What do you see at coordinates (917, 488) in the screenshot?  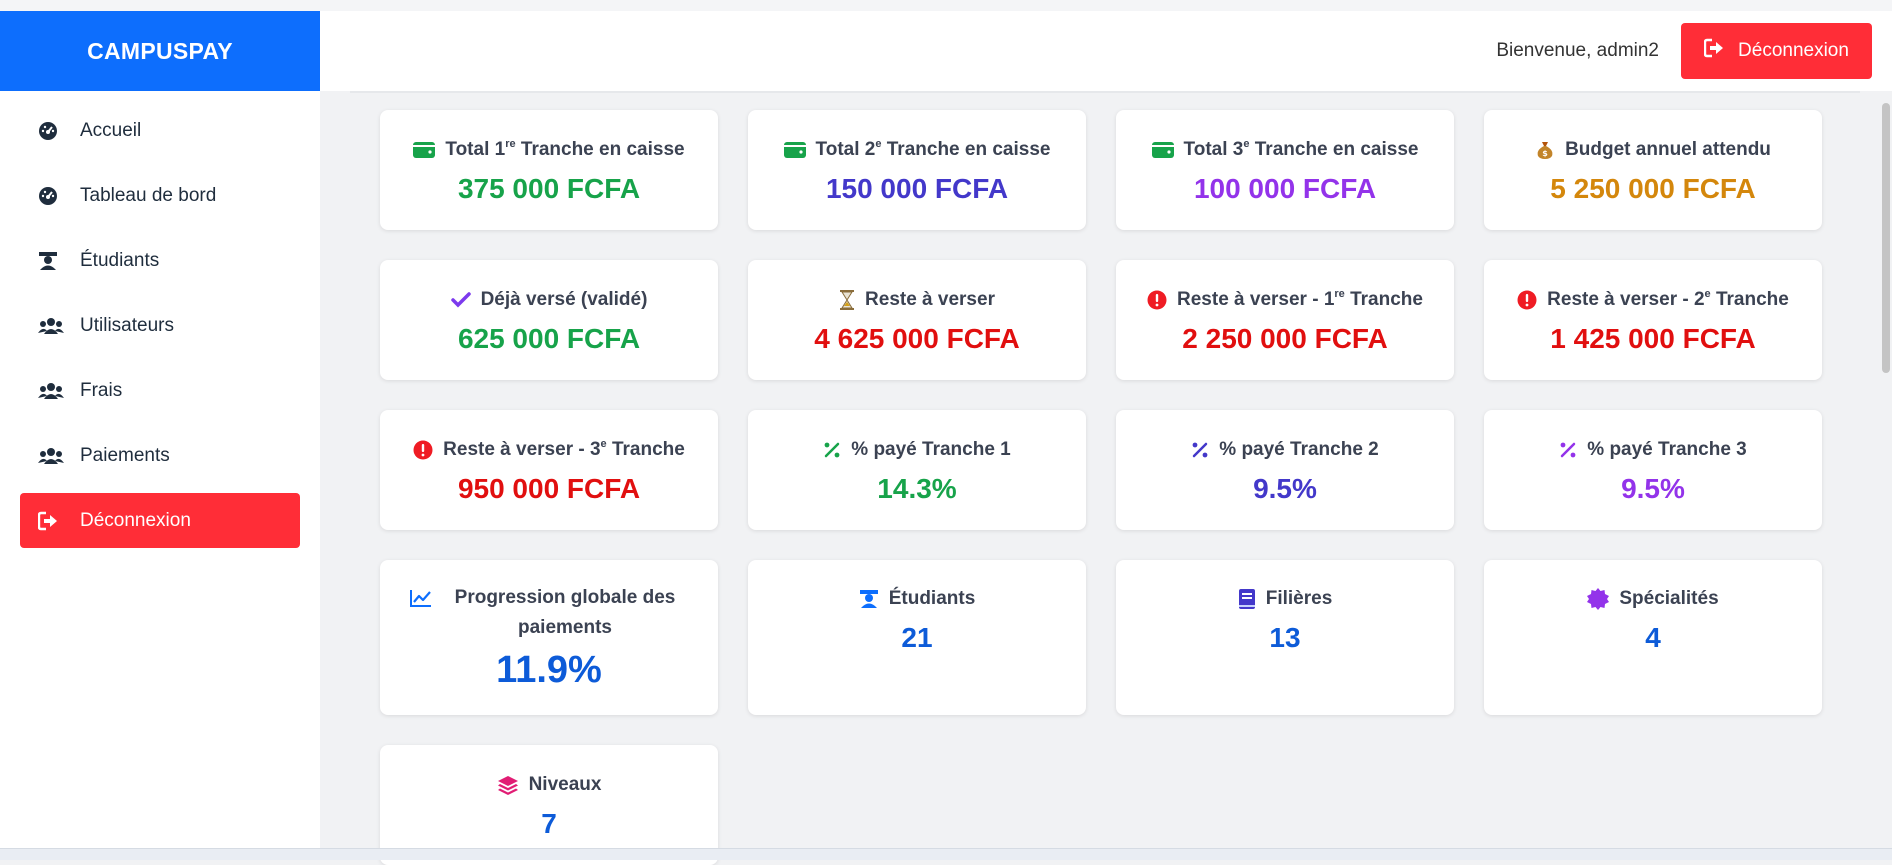 I see `card-value: 14.3%` at bounding box center [917, 488].